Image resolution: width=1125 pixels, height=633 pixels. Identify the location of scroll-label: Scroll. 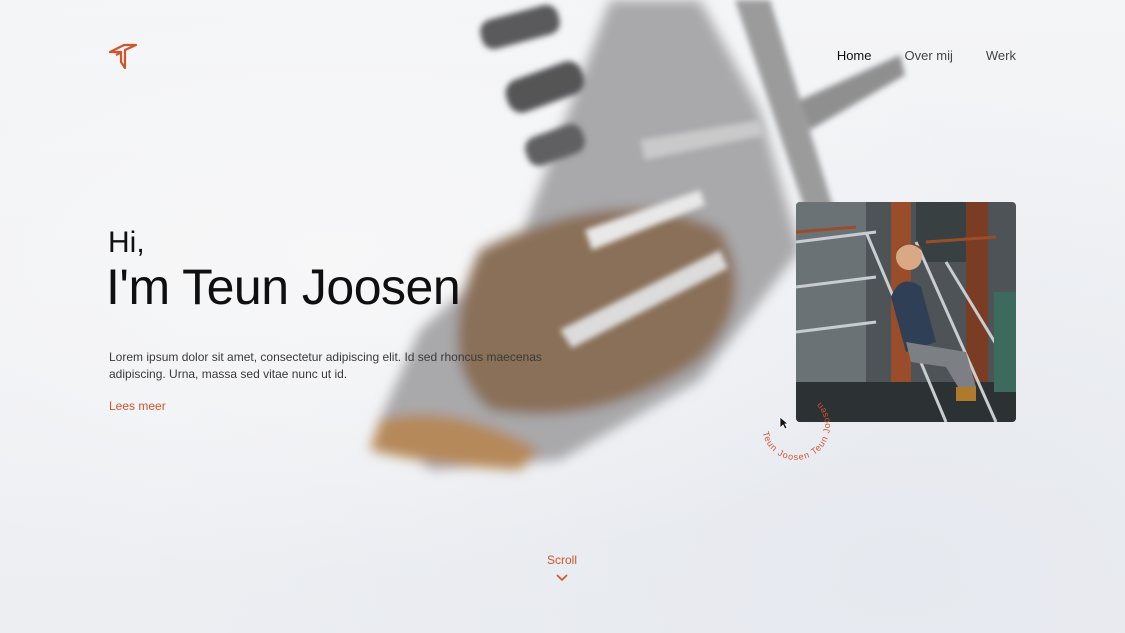
(561, 560).